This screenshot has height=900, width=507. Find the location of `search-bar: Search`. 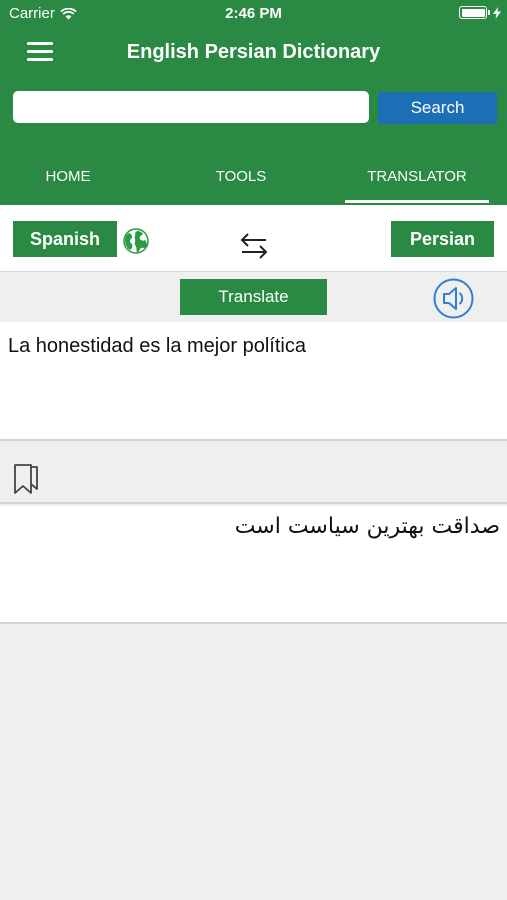

search-bar: Search is located at coordinates (253, 108).